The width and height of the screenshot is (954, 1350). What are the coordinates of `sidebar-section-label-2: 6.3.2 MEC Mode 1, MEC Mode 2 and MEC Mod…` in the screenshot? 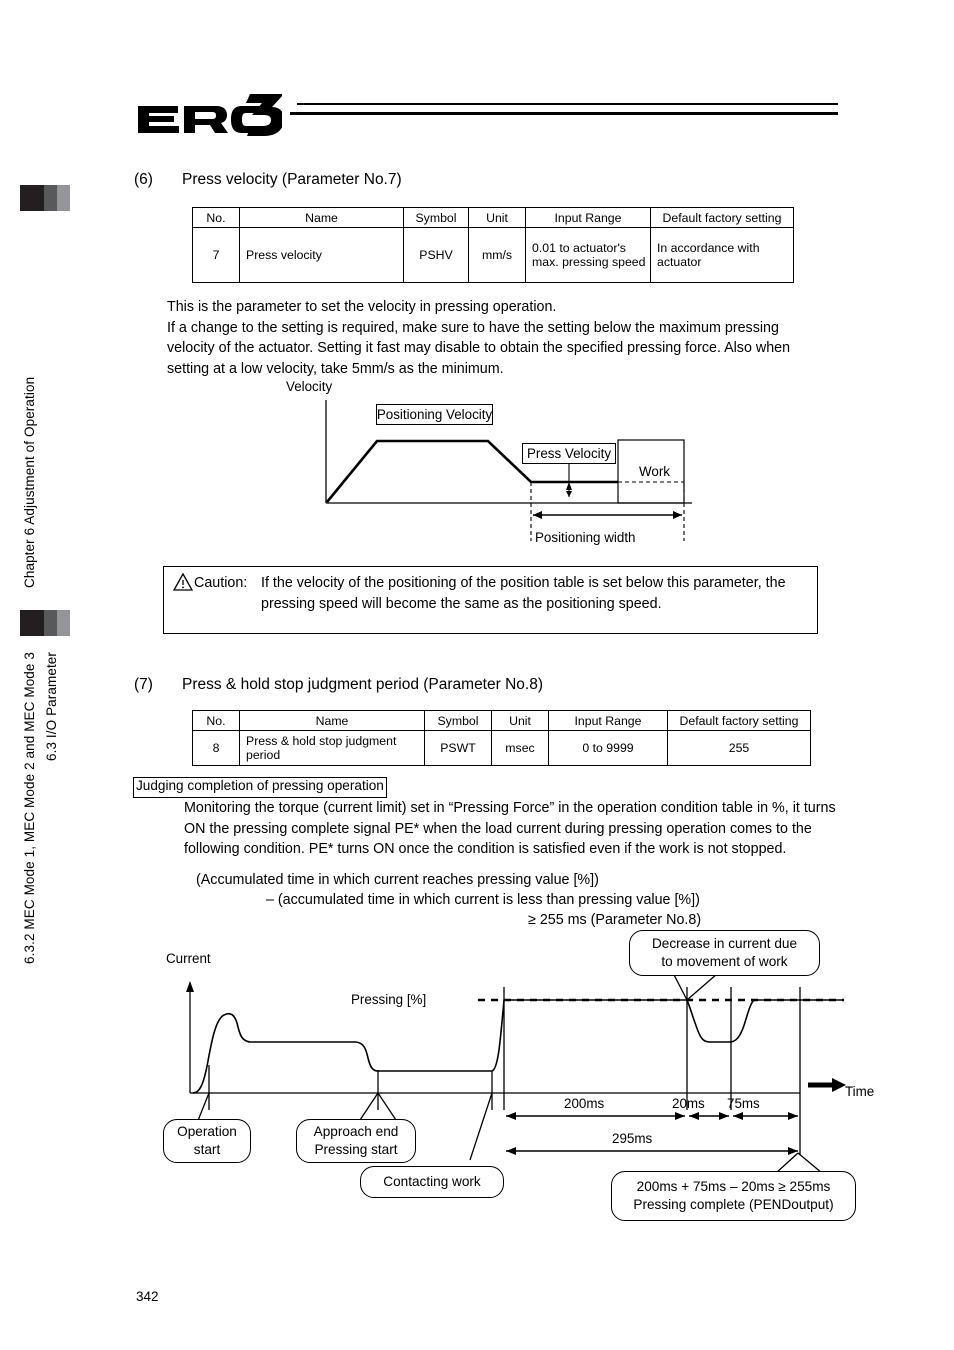 It's located at (29, 808).